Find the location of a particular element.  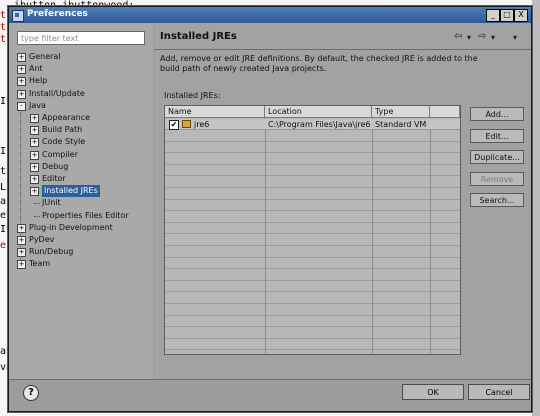

installed-jres-label: Installed JREs: is located at coordinates (192, 95).